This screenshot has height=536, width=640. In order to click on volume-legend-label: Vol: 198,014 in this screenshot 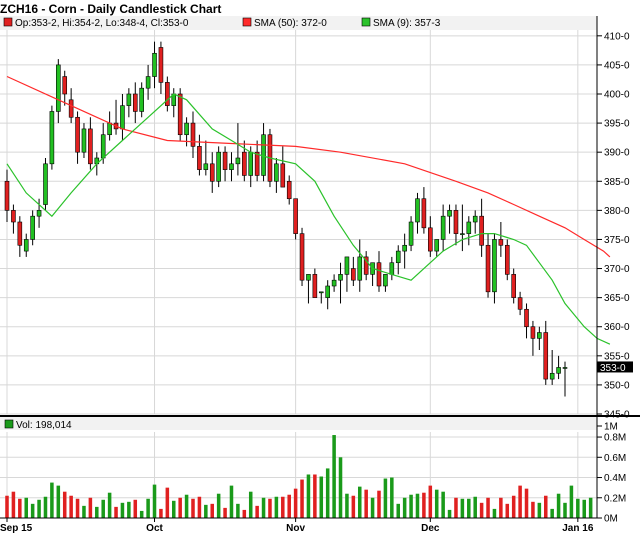, I will do `click(44, 425)`.